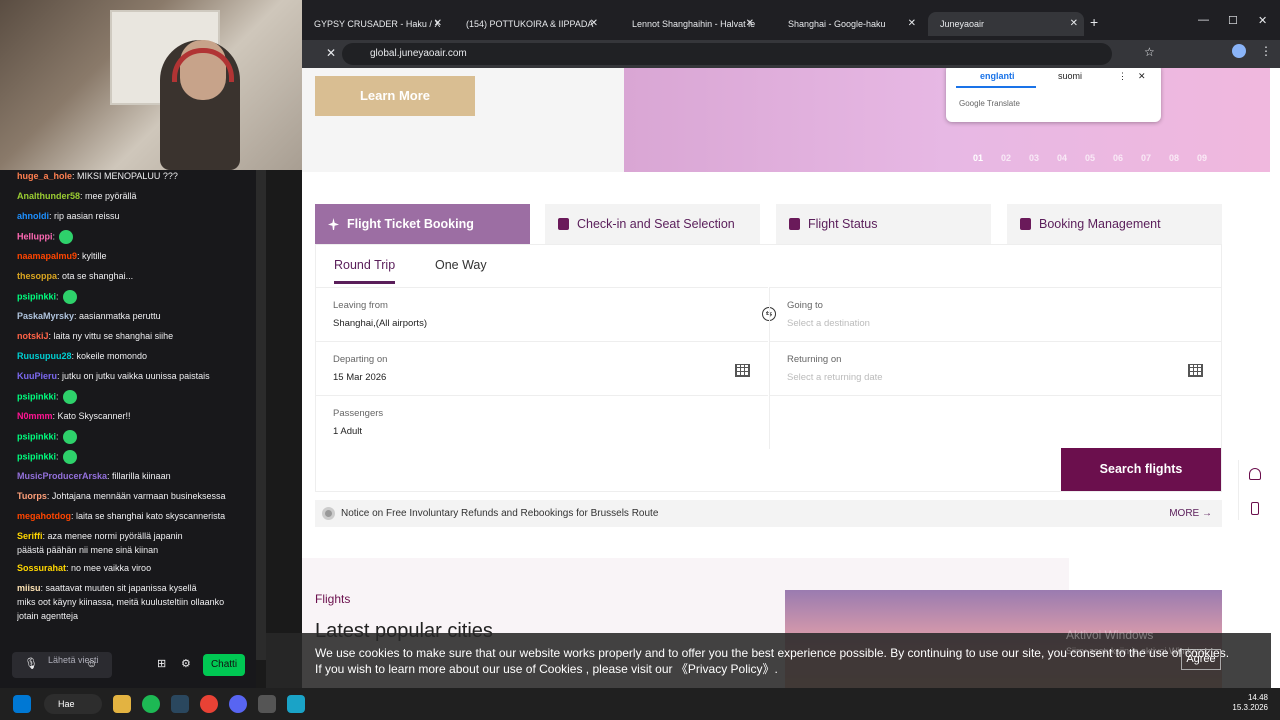 Image resolution: width=1280 pixels, height=720 pixels. I want to click on menu-icon: ⋮, so click(1266, 51).